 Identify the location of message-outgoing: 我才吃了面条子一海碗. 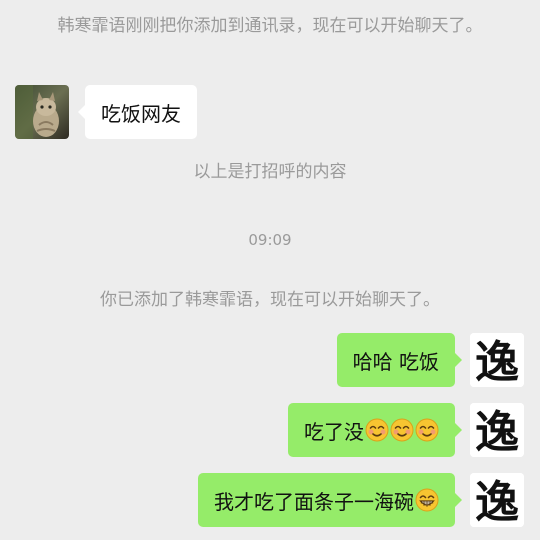
(330, 500).